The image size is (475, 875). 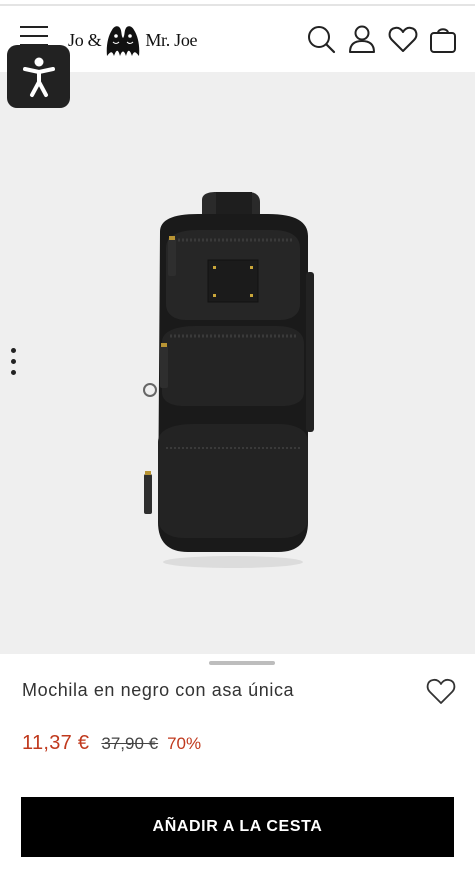 What do you see at coordinates (242, 663) in the screenshot?
I see `sheet-drag-handle` at bounding box center [242, 663].